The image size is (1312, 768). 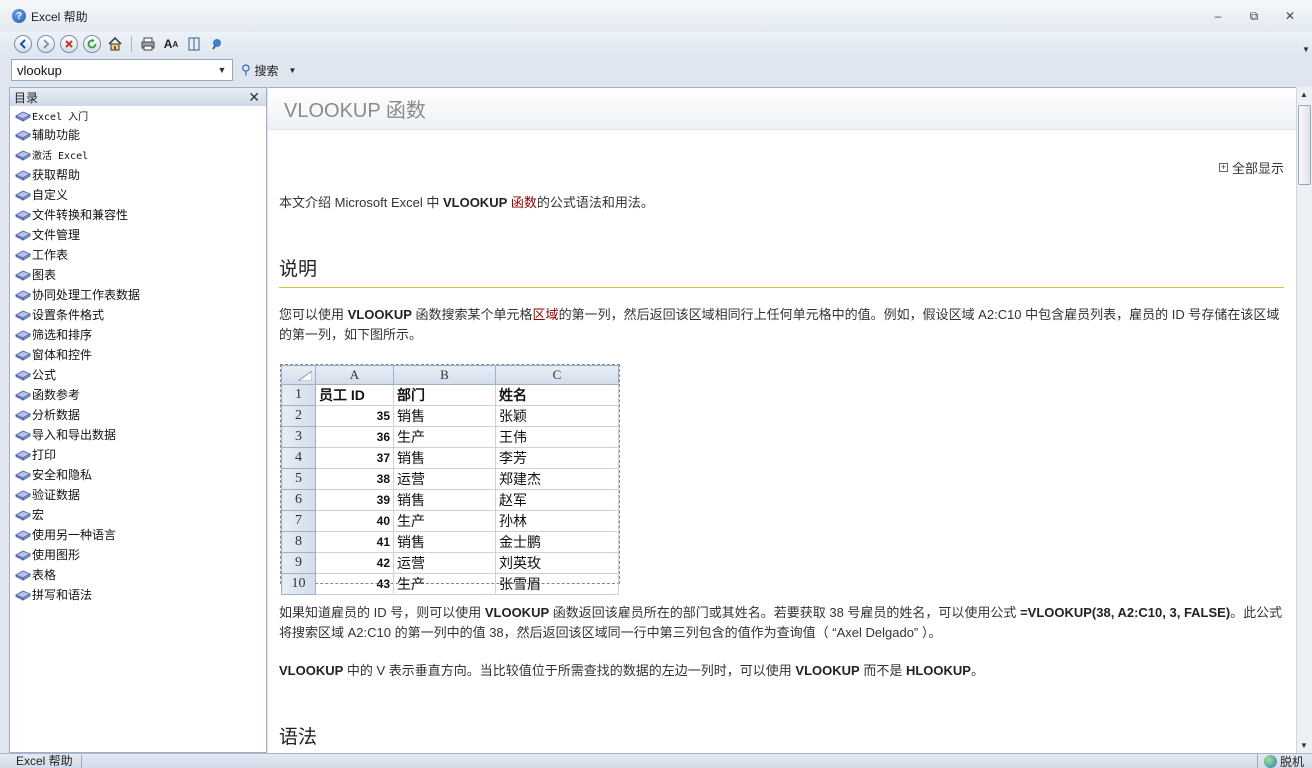 I want to click on toc-item: 文件转换和兼容性, so click(x=140, y=214).